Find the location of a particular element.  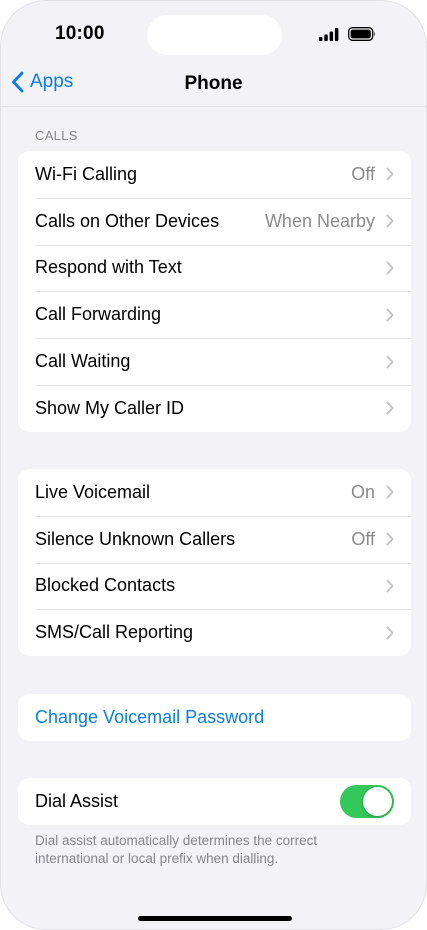

row-label: Silence Unknown Callers is located at coordinates (135, 538).